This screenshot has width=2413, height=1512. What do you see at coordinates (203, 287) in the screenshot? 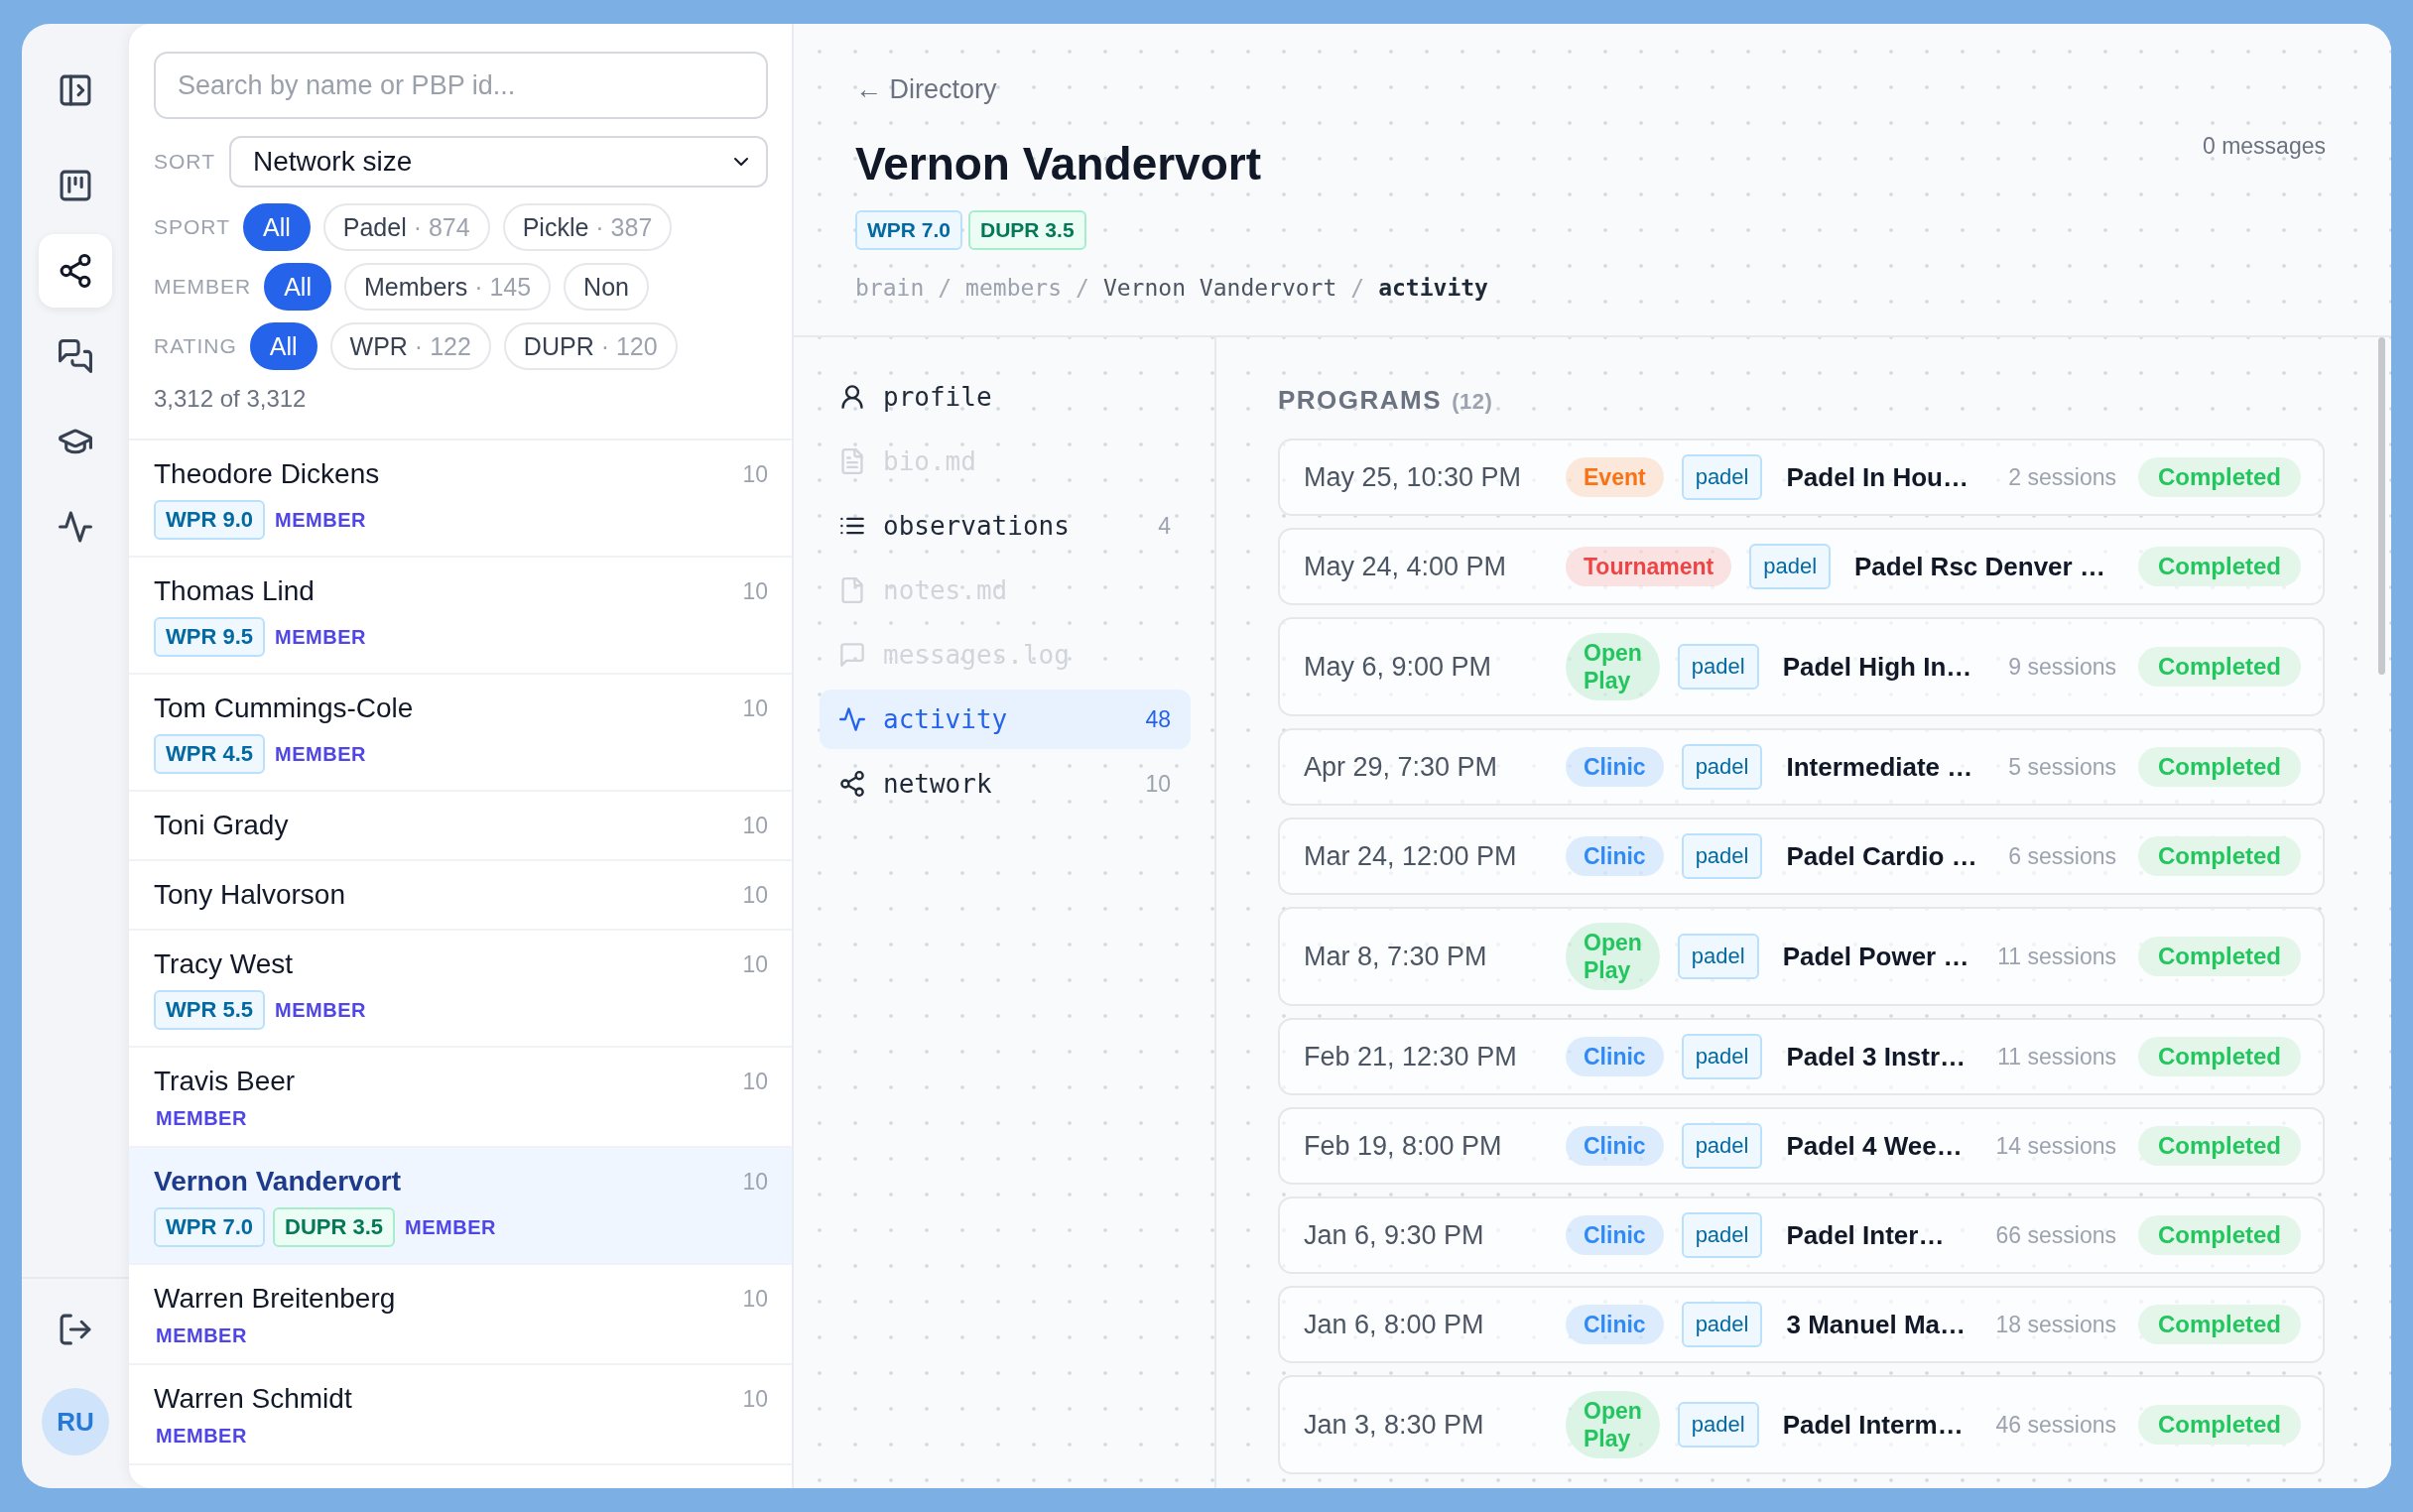
I see `filter-label: MEMBER` at bounding box center [203, 287].